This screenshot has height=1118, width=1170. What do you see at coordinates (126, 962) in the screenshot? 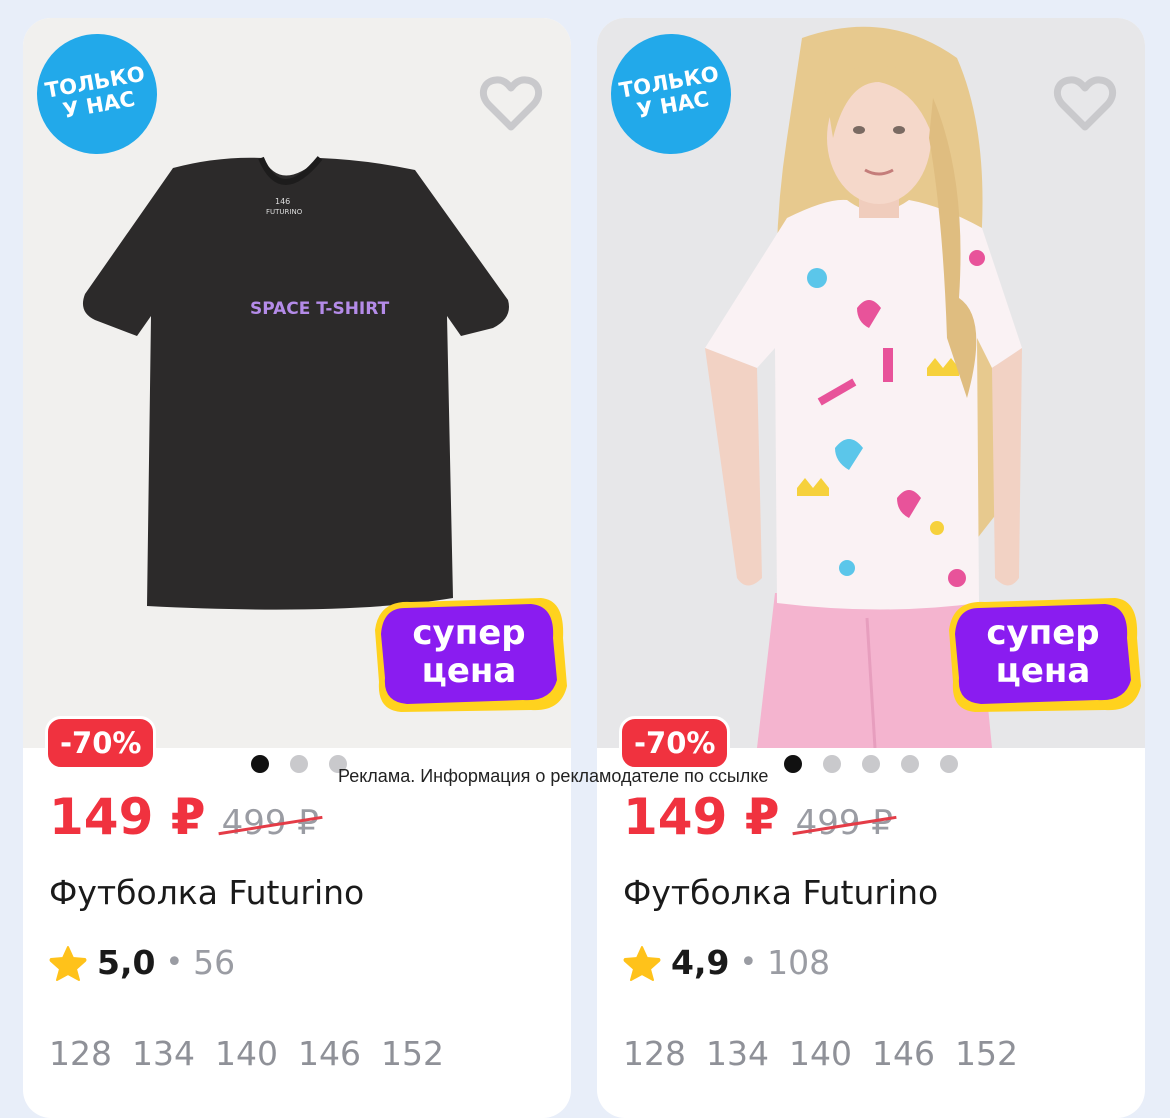
I see `rating-value: 5,0` at bounding box center [126, 962].